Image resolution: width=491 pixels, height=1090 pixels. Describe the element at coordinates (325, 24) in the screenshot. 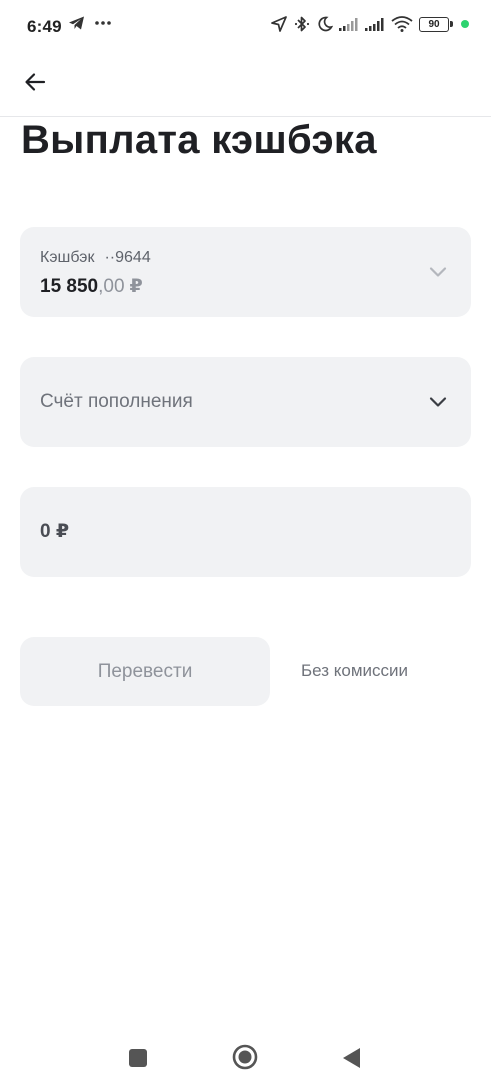

I see `moon-icon` at that location.